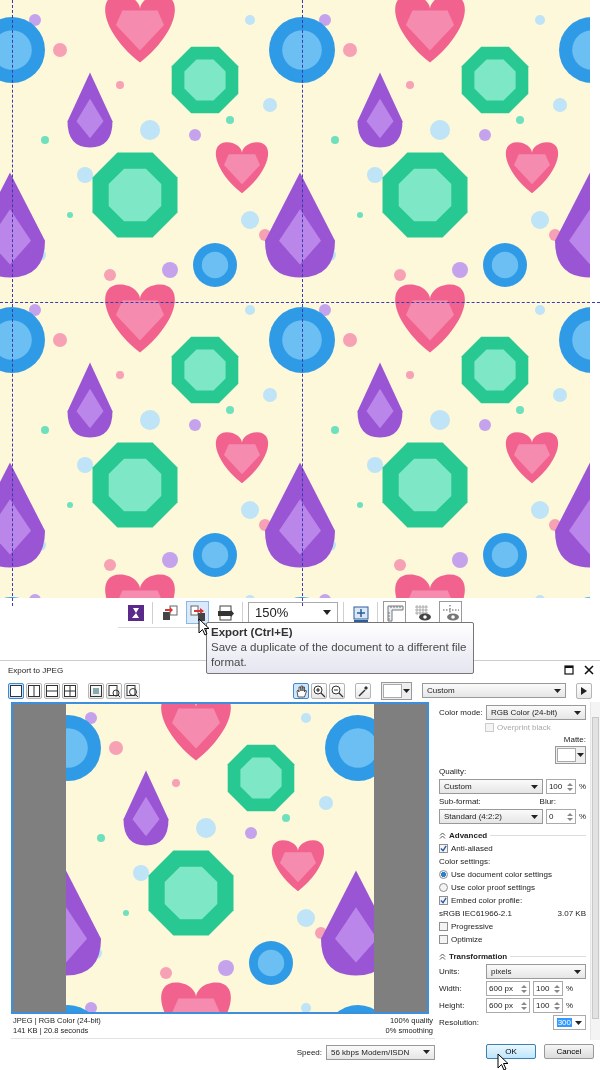 The width and height of the screenshot is (600, 1070). I want to click on field-label: Units:, so click(450, 971).